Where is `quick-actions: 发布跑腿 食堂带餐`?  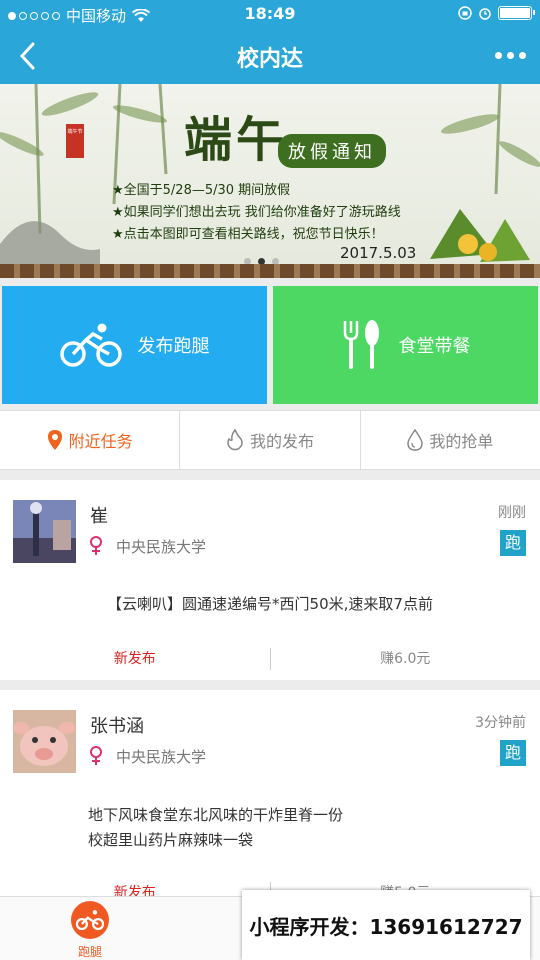
quick-actions: 发布跑腿 食堂带餐 is located at coordinates (270, 345).